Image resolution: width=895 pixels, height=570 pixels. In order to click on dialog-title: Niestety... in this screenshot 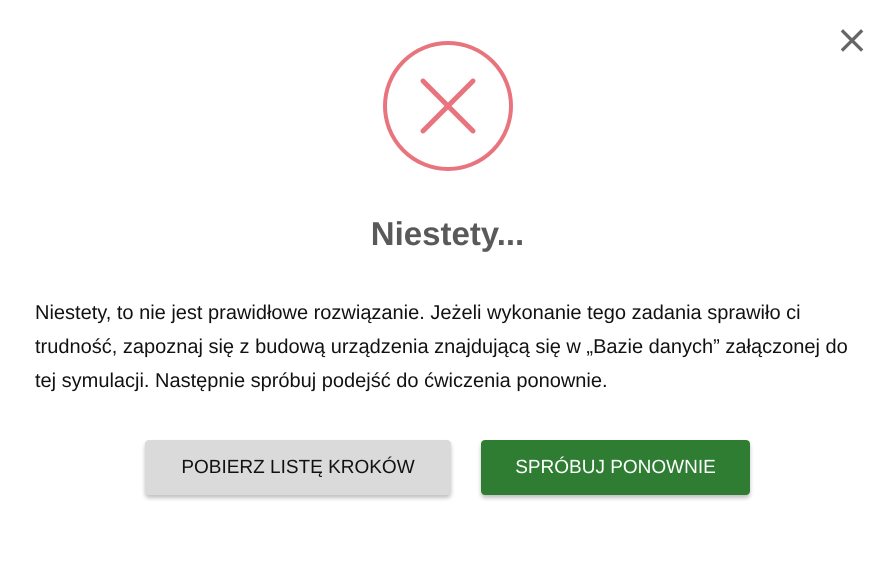, I will do `click(447, 234)`.